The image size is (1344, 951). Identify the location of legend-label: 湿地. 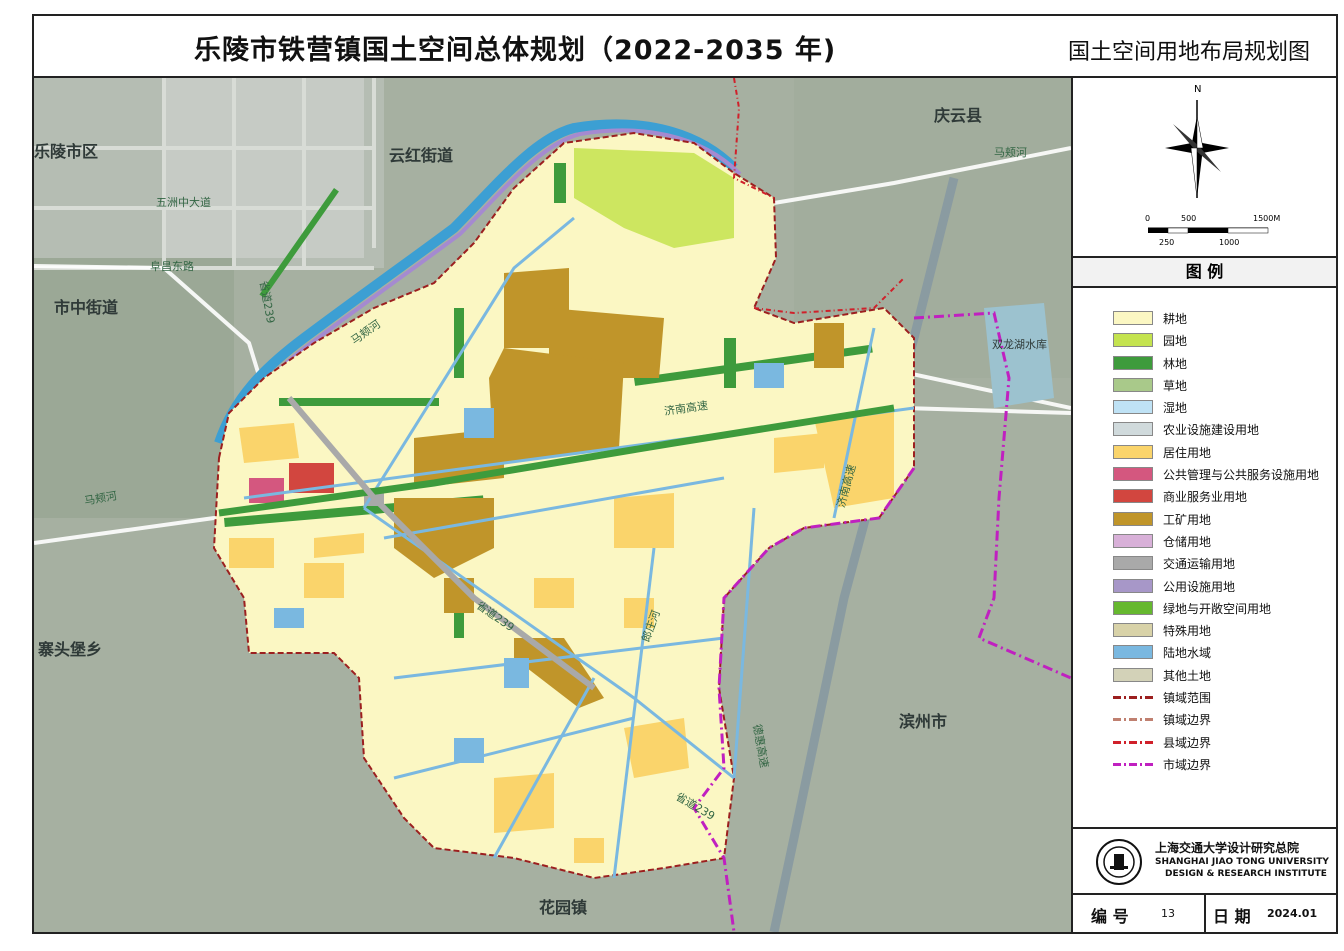
(1175, 408).